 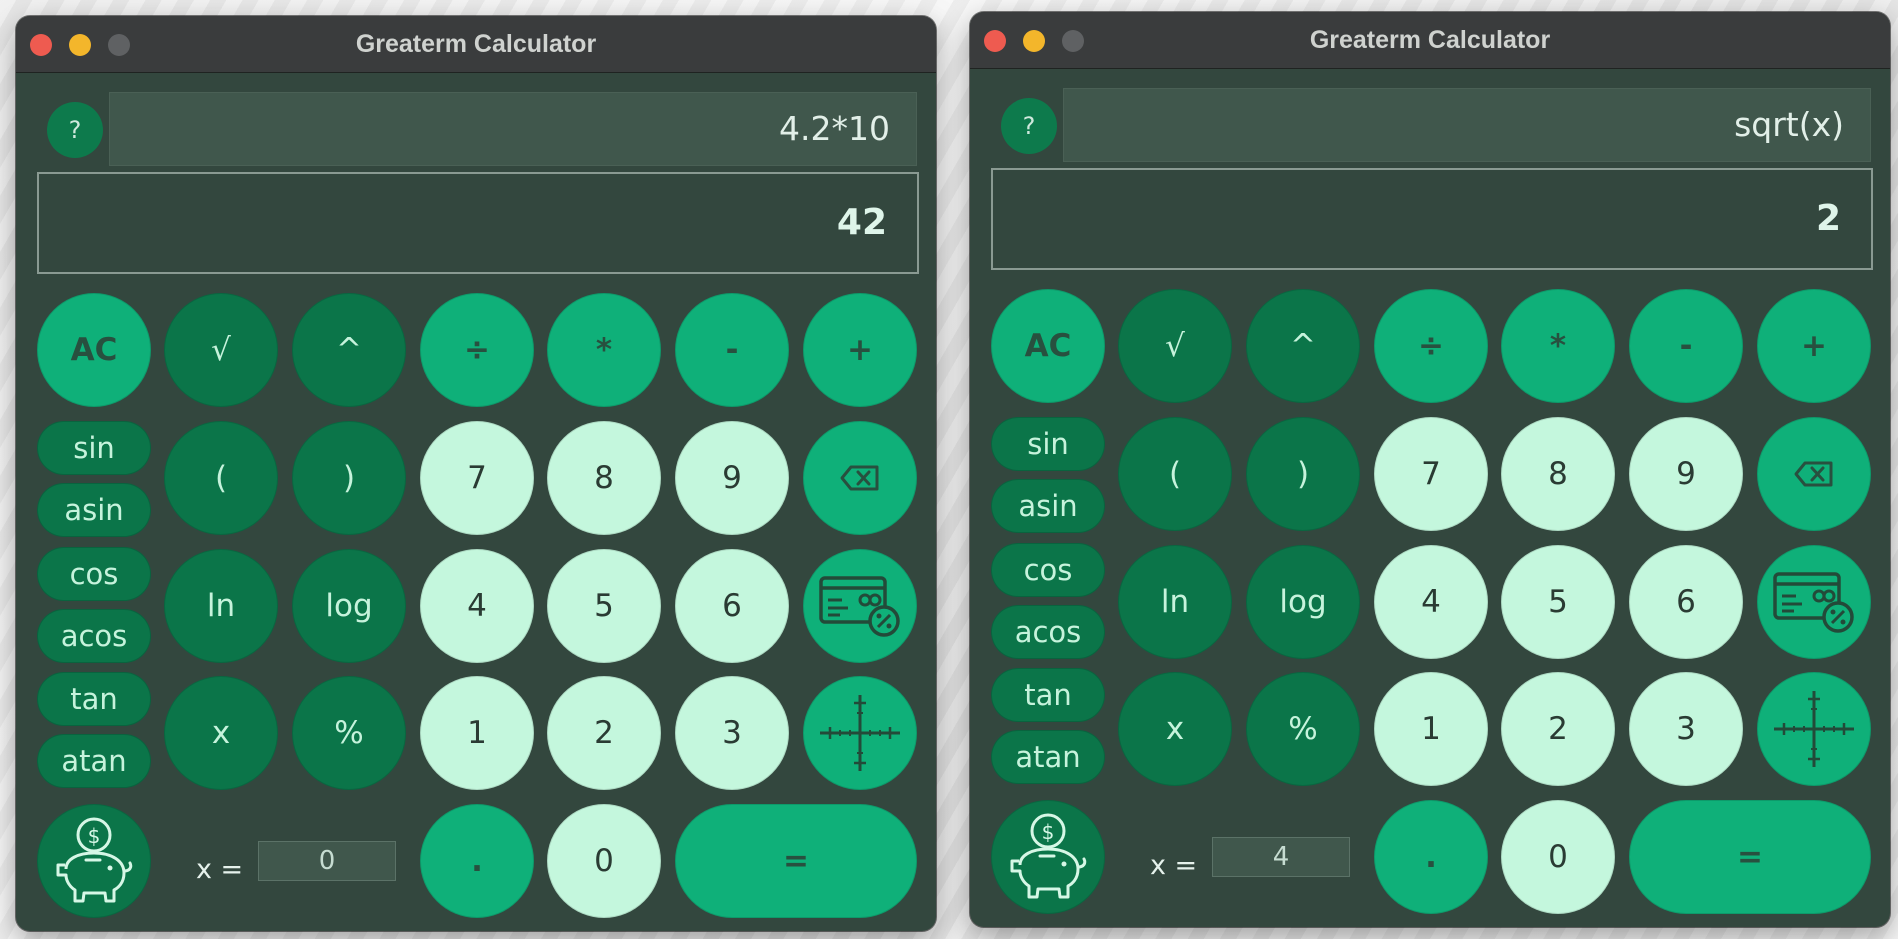 What do you see at coordinates (1281, 857) in the screenshot?
I see `x-variable-input: 4` at bounding box center [1281, 857].